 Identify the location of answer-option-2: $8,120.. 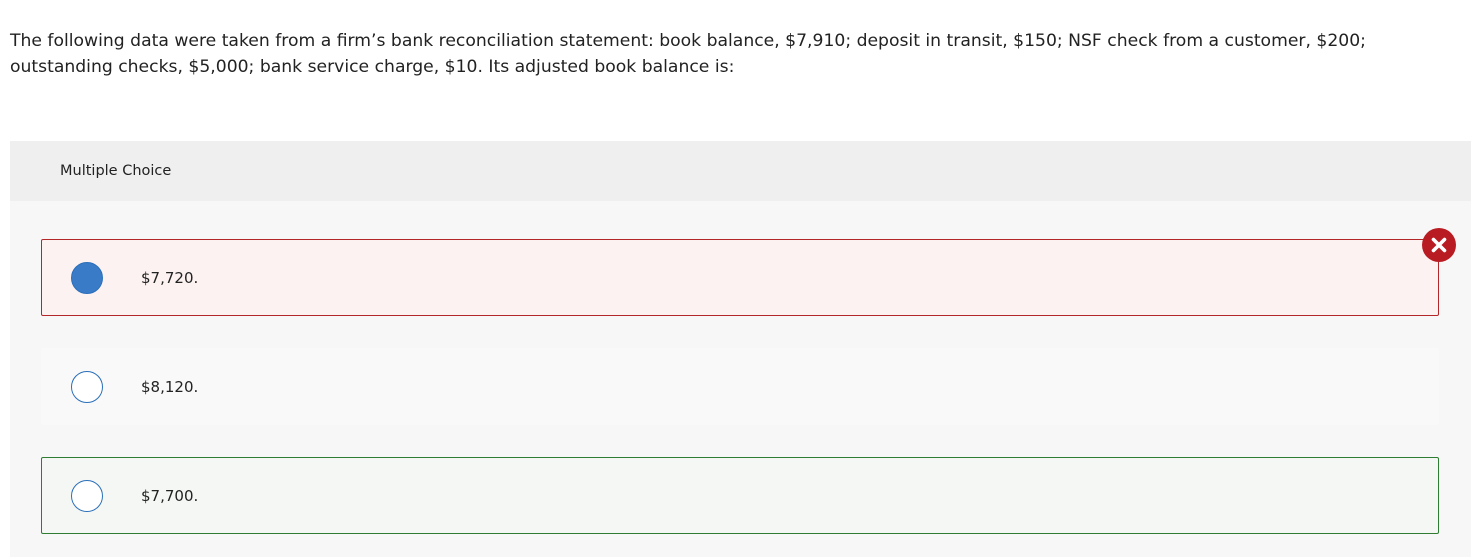
(740, 386).